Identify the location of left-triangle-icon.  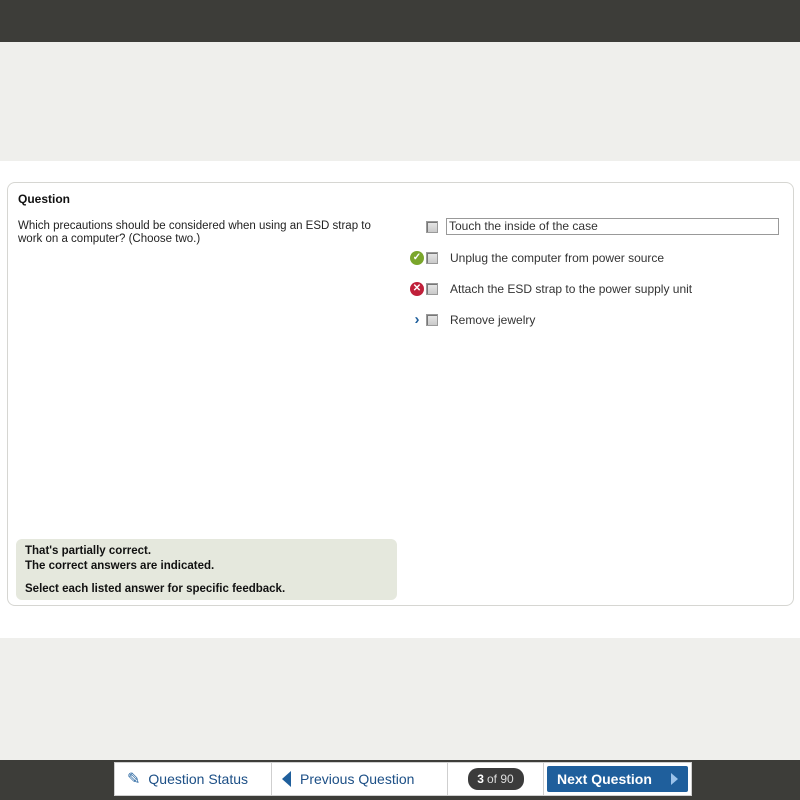
(286, 779).